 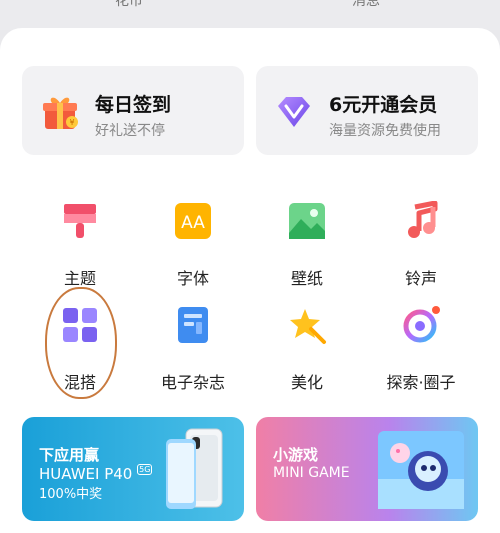 What do you see at coordinates (366, 5) in the screenshot?
I see `top-right-label: 消息` at bounding box center [366, 5].